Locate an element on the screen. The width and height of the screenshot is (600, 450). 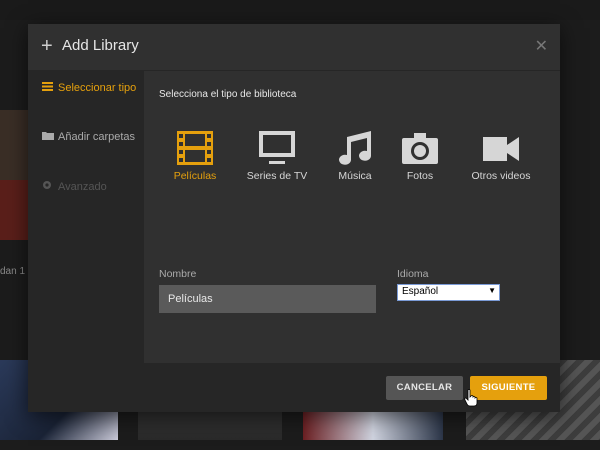
library-type-label: Música is located at coordinates (355, 176).